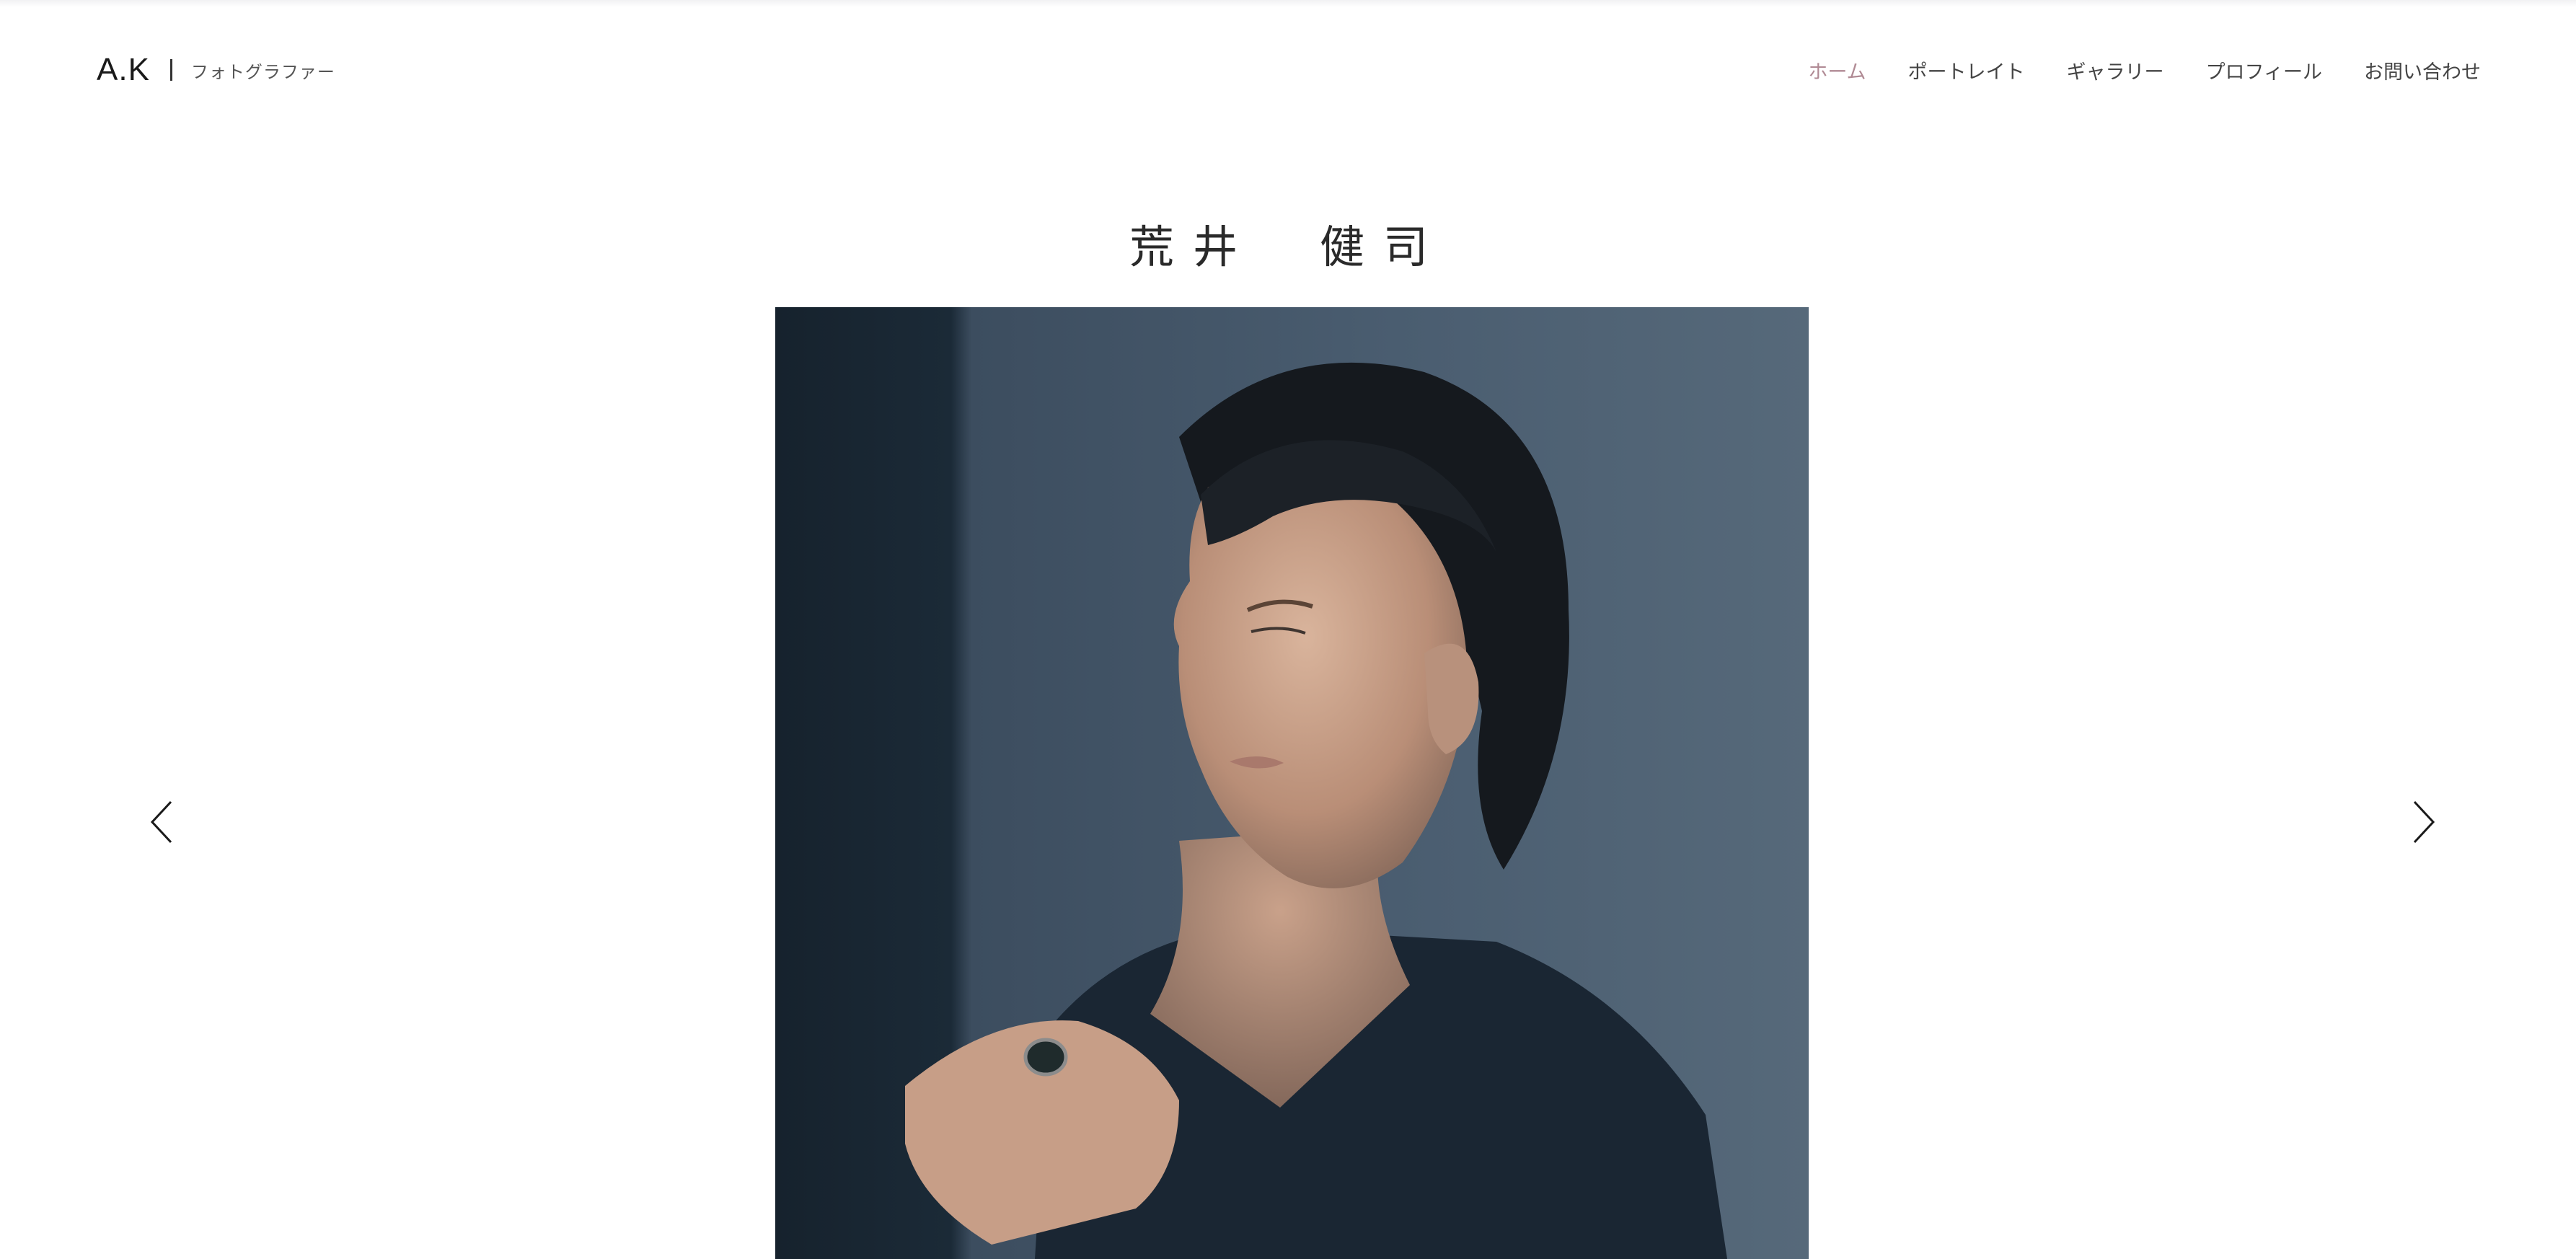  I want to click on nav-item-profile: プロフィール, so click(2264, 70).